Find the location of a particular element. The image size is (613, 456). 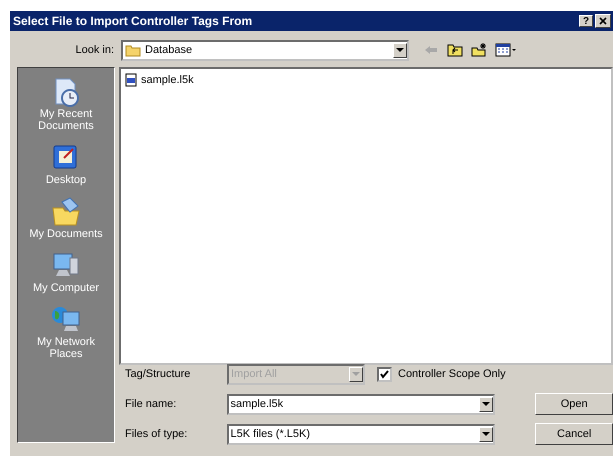

file-name-label: File name: is located at coordinates (151, 404).